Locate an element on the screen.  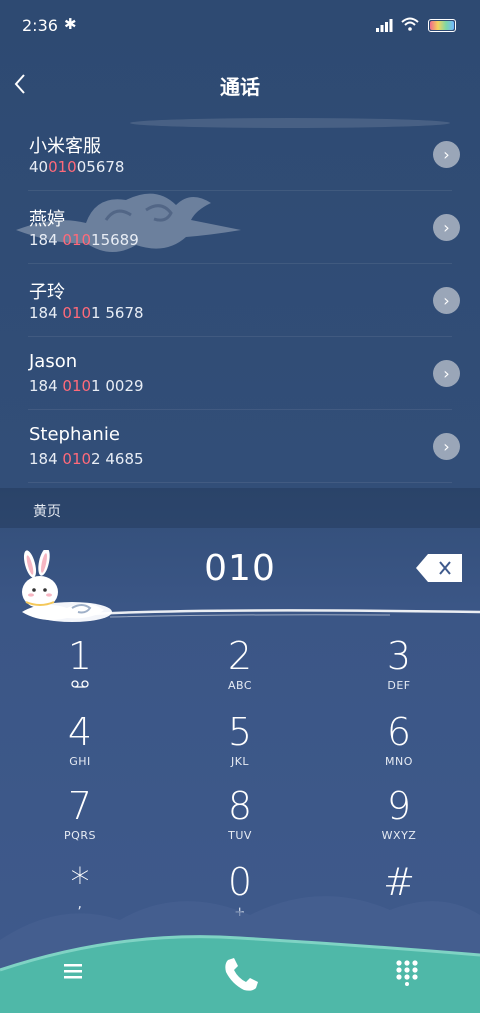
dialed-number: 010 is located at coordinates (240, 568).